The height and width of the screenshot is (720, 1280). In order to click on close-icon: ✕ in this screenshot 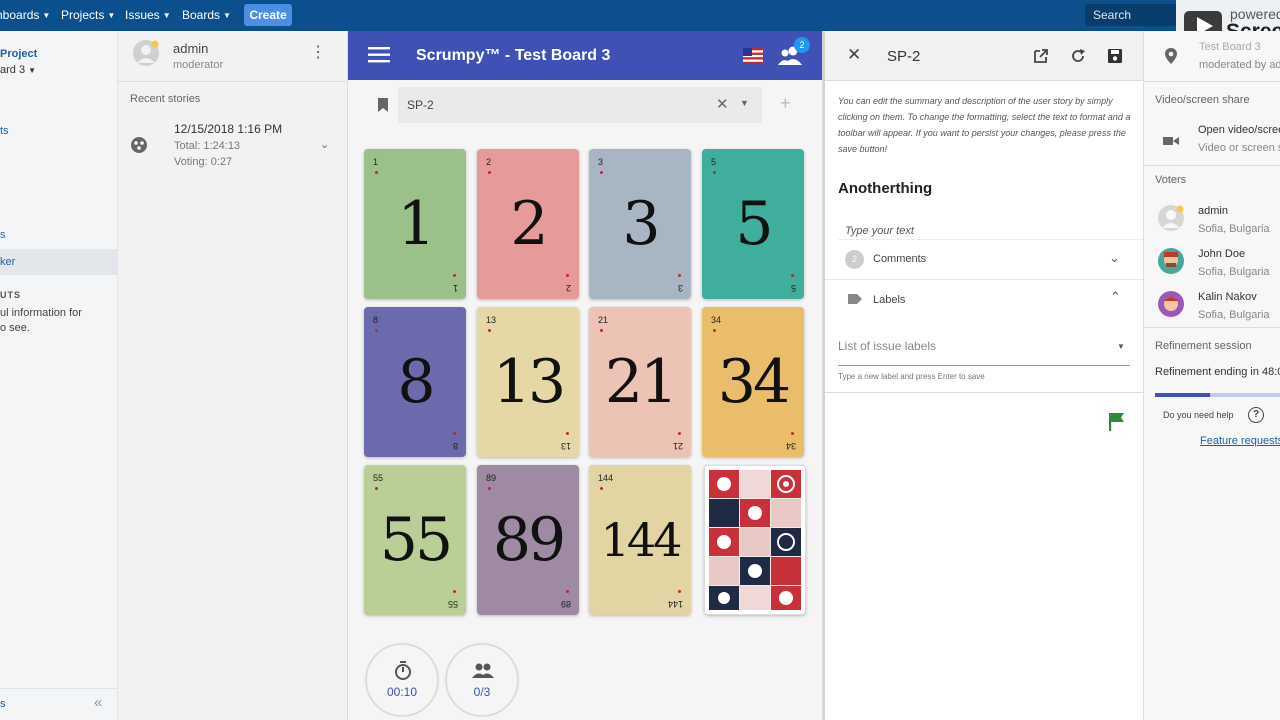, I will do `click(854, 55)`.